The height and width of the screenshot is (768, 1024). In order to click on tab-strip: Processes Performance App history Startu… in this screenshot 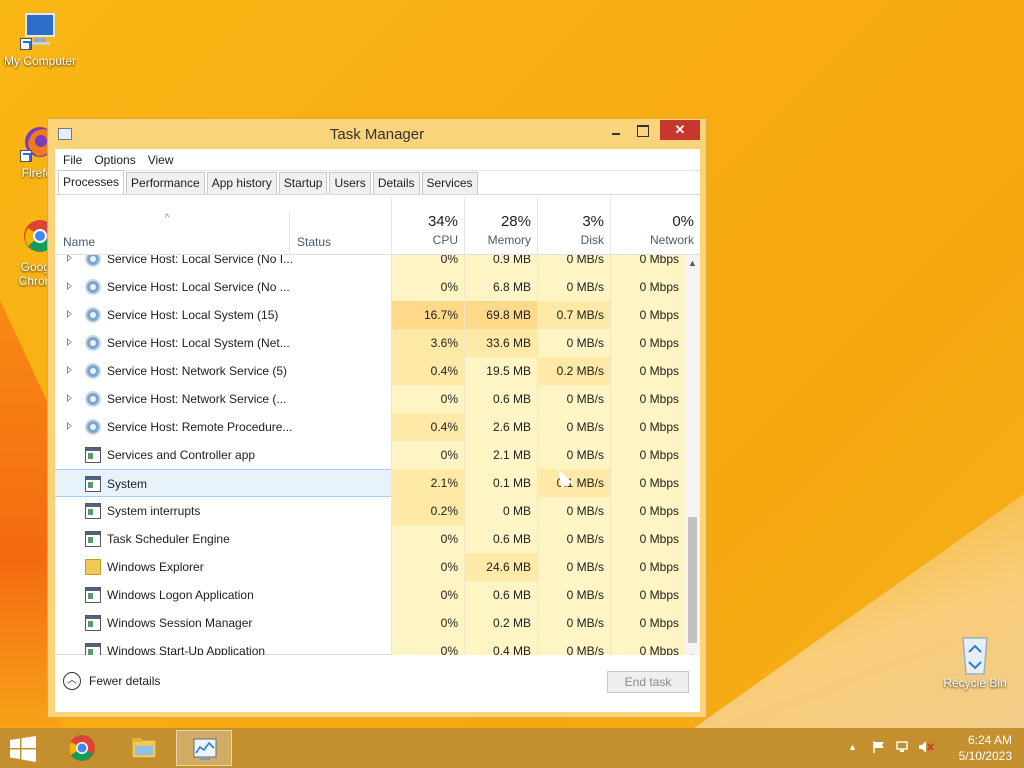, I will do `click(377, 182)`.